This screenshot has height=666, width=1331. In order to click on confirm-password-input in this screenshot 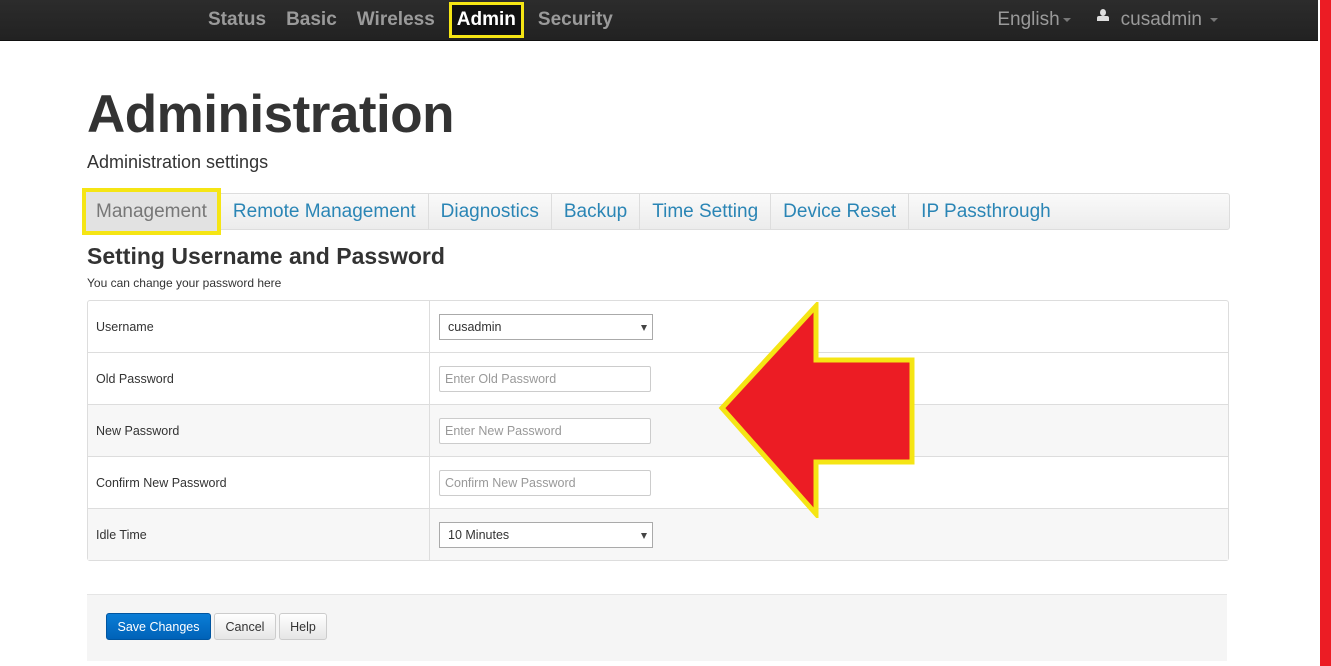, I will do `click(545, 482)`.